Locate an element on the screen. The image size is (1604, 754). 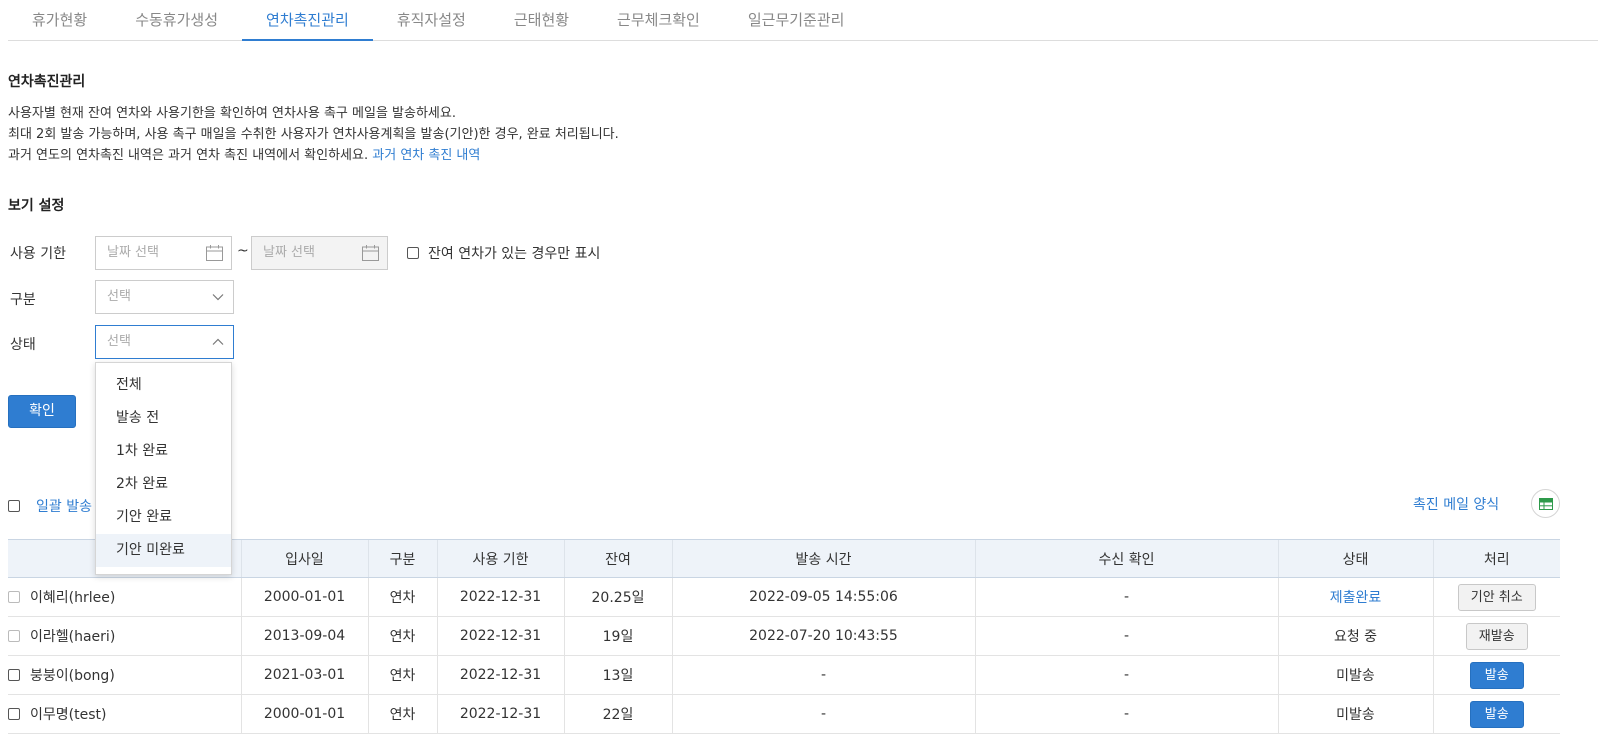
col-header-status: 상태 is located at coordinates (1355, 558).